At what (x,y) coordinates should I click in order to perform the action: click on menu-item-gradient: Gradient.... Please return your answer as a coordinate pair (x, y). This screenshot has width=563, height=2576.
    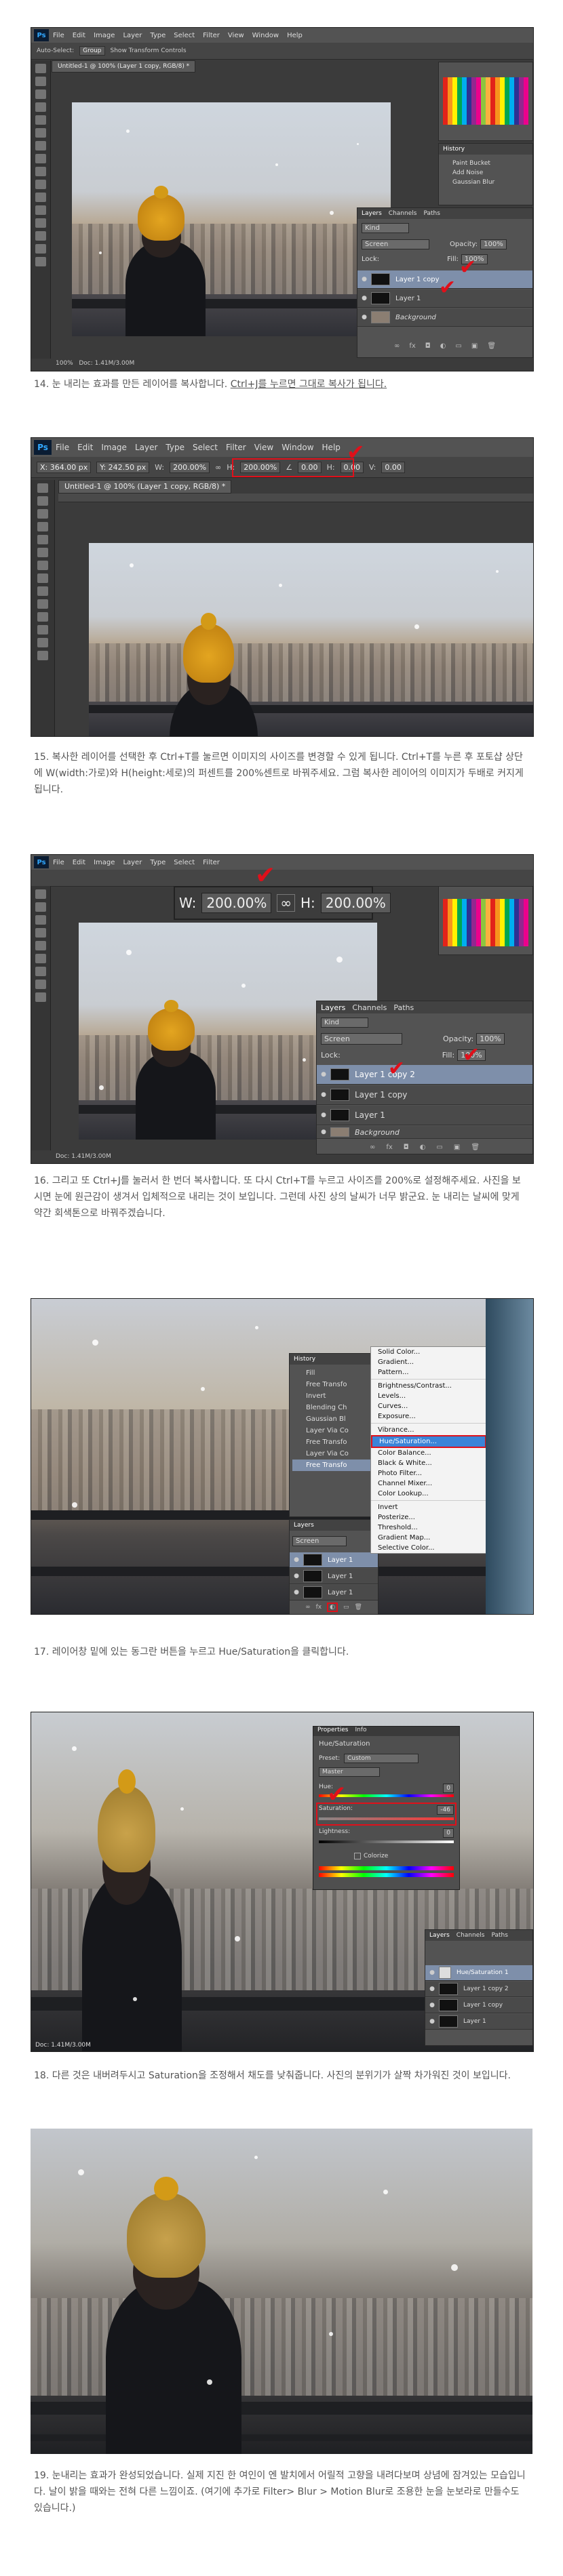
    Looking at the image, I should click on (428, 1362).